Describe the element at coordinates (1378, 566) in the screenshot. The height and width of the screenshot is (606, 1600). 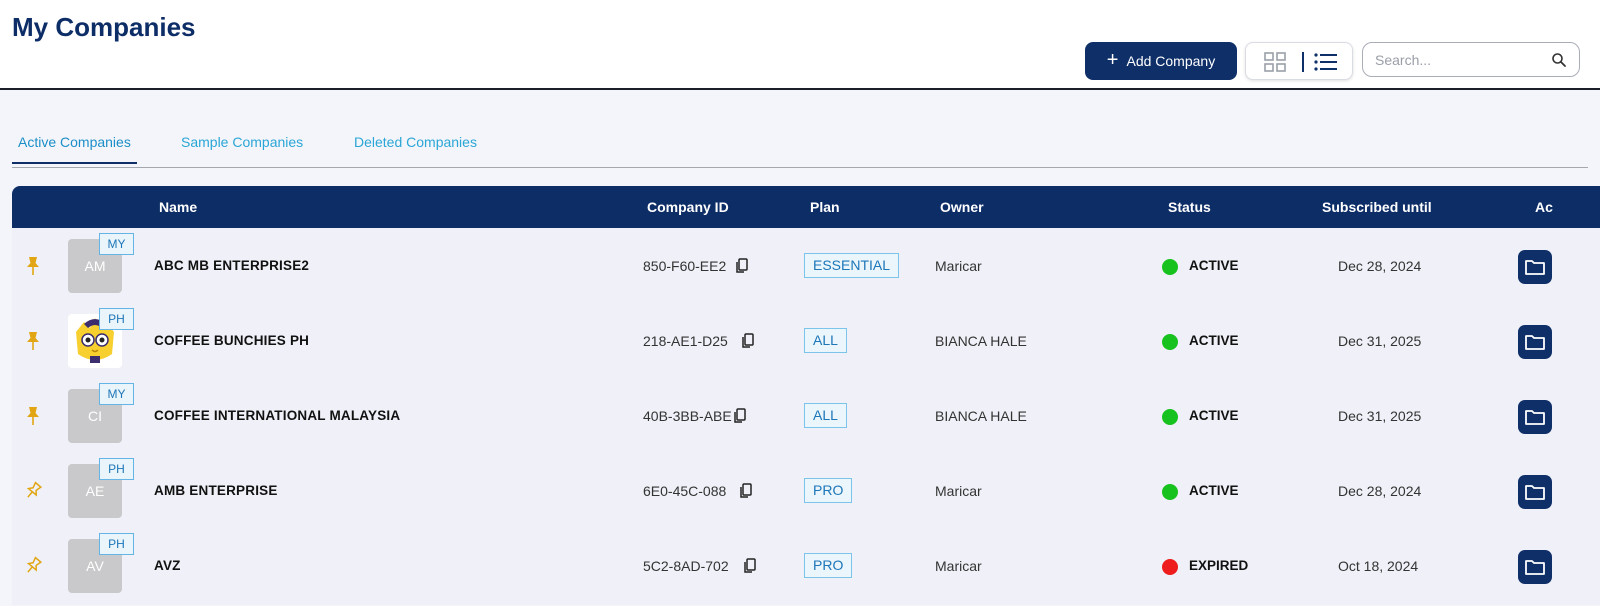
I see `subscribed-until: Oct 18, 2024` at that location.